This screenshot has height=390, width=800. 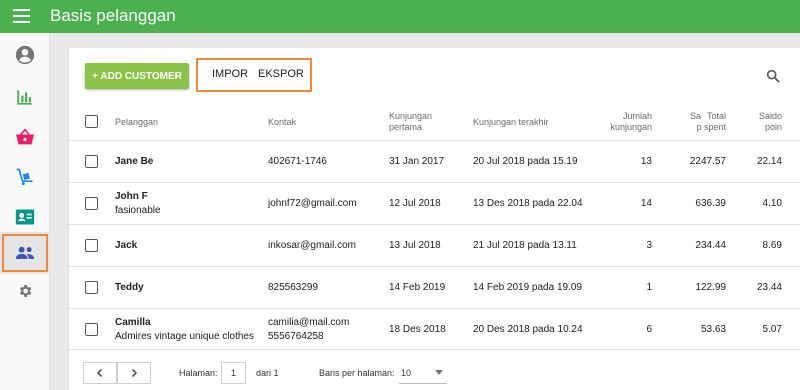 I want to click on col-visits-line2: kunjungan, so click(x=631, y=127).